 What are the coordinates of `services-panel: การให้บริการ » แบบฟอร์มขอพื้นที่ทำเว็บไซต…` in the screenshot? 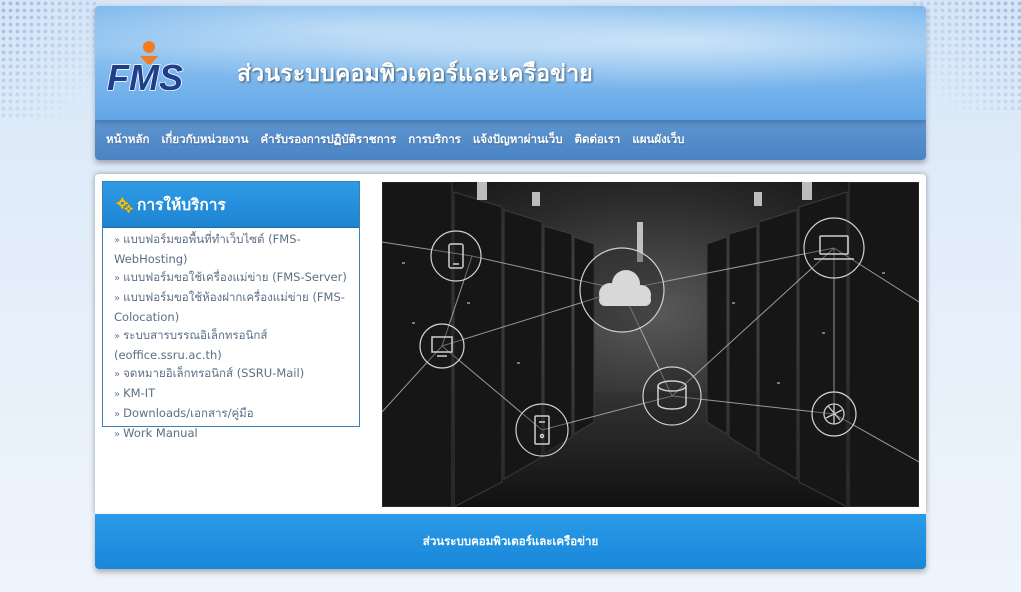 It's located at (231, 310).